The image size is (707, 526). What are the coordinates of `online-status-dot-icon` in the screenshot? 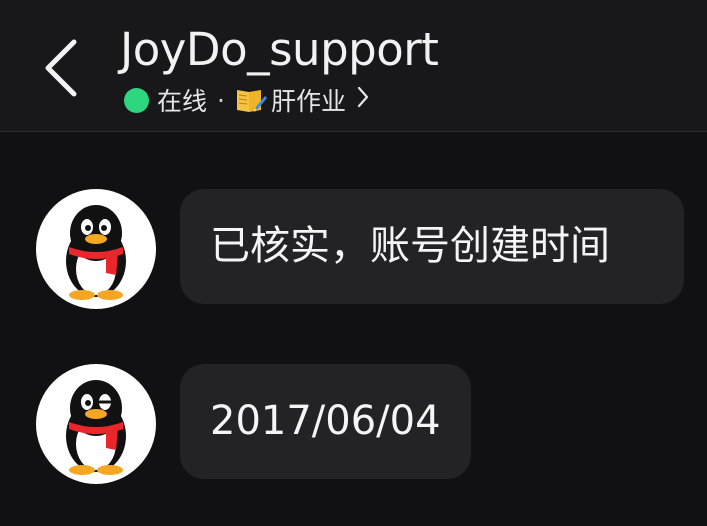 It's located at (136, 100).